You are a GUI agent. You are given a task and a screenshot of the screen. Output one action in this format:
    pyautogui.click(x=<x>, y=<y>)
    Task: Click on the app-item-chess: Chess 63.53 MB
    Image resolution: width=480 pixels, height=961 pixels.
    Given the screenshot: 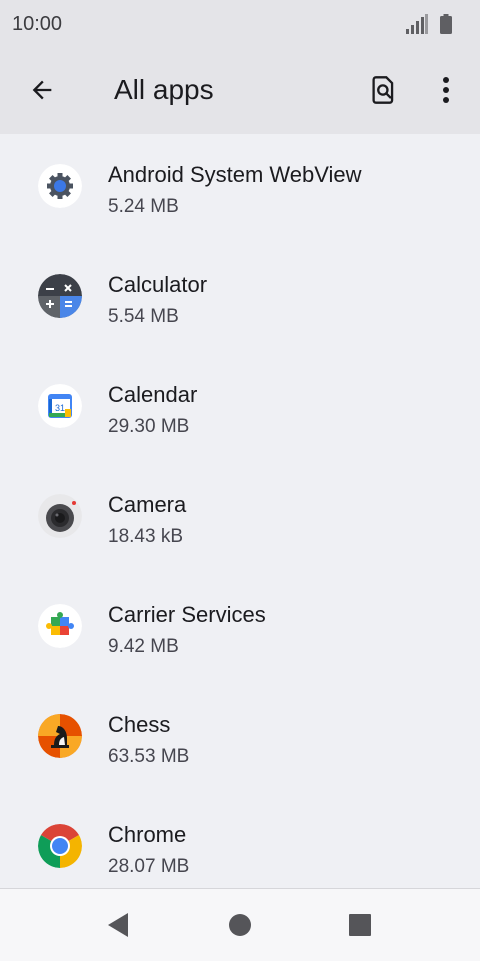 What is the action you would take?
    pyautogui.click(x=240, y=739)
    